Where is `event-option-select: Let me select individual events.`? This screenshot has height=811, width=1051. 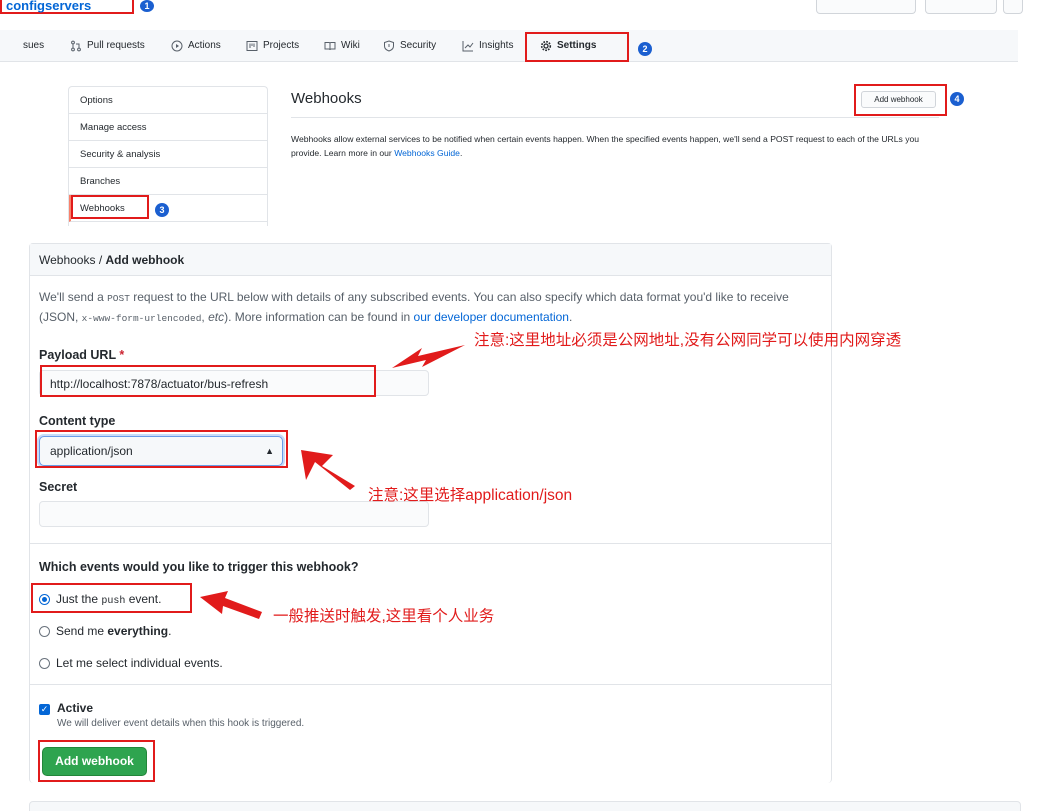 event-option-select: Let me select individual events. is located at coordinates (131, 663).